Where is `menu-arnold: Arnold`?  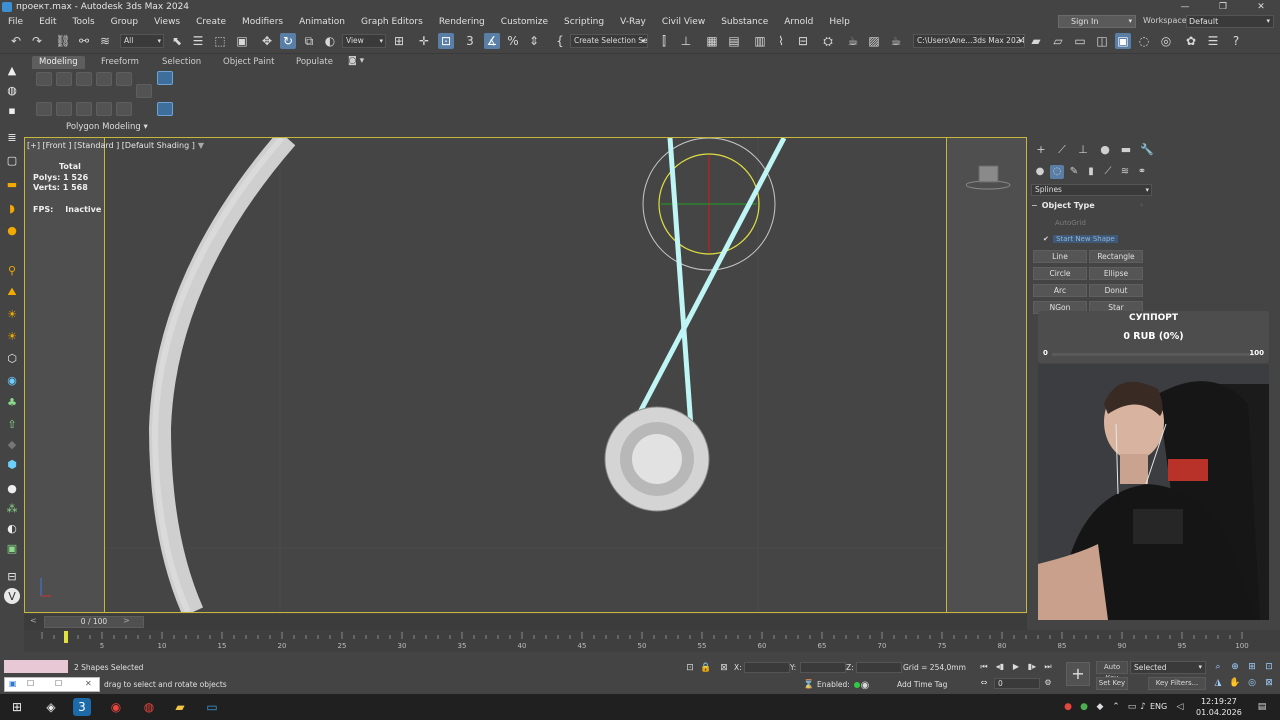
menu-arnold: Arnold is located at coordinates (798, 22).